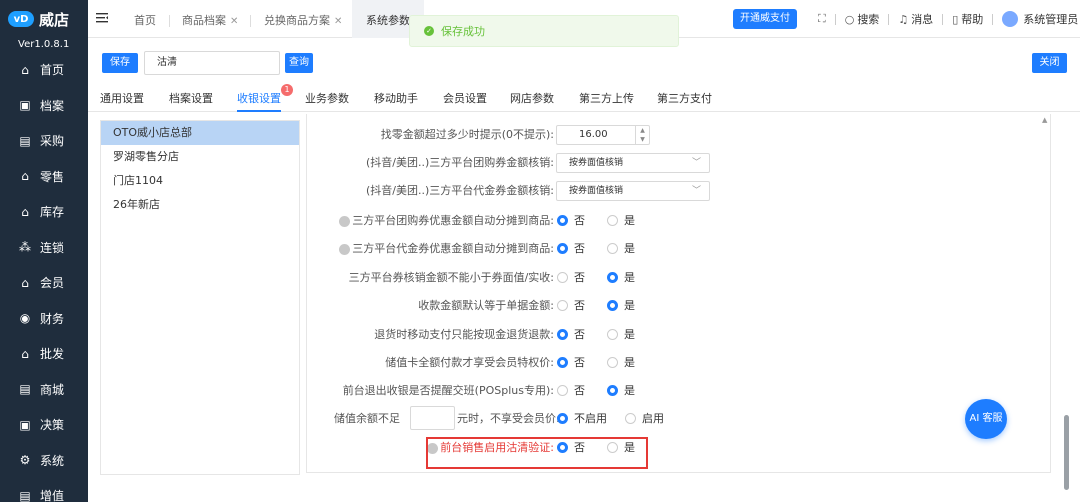  I want to click on sidebar-item-label: 首页, so click(52, 70).